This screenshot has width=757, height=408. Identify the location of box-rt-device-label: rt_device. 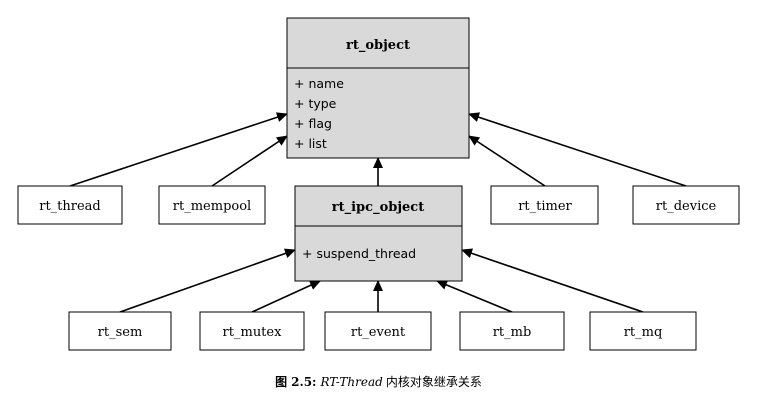
(686, 206).